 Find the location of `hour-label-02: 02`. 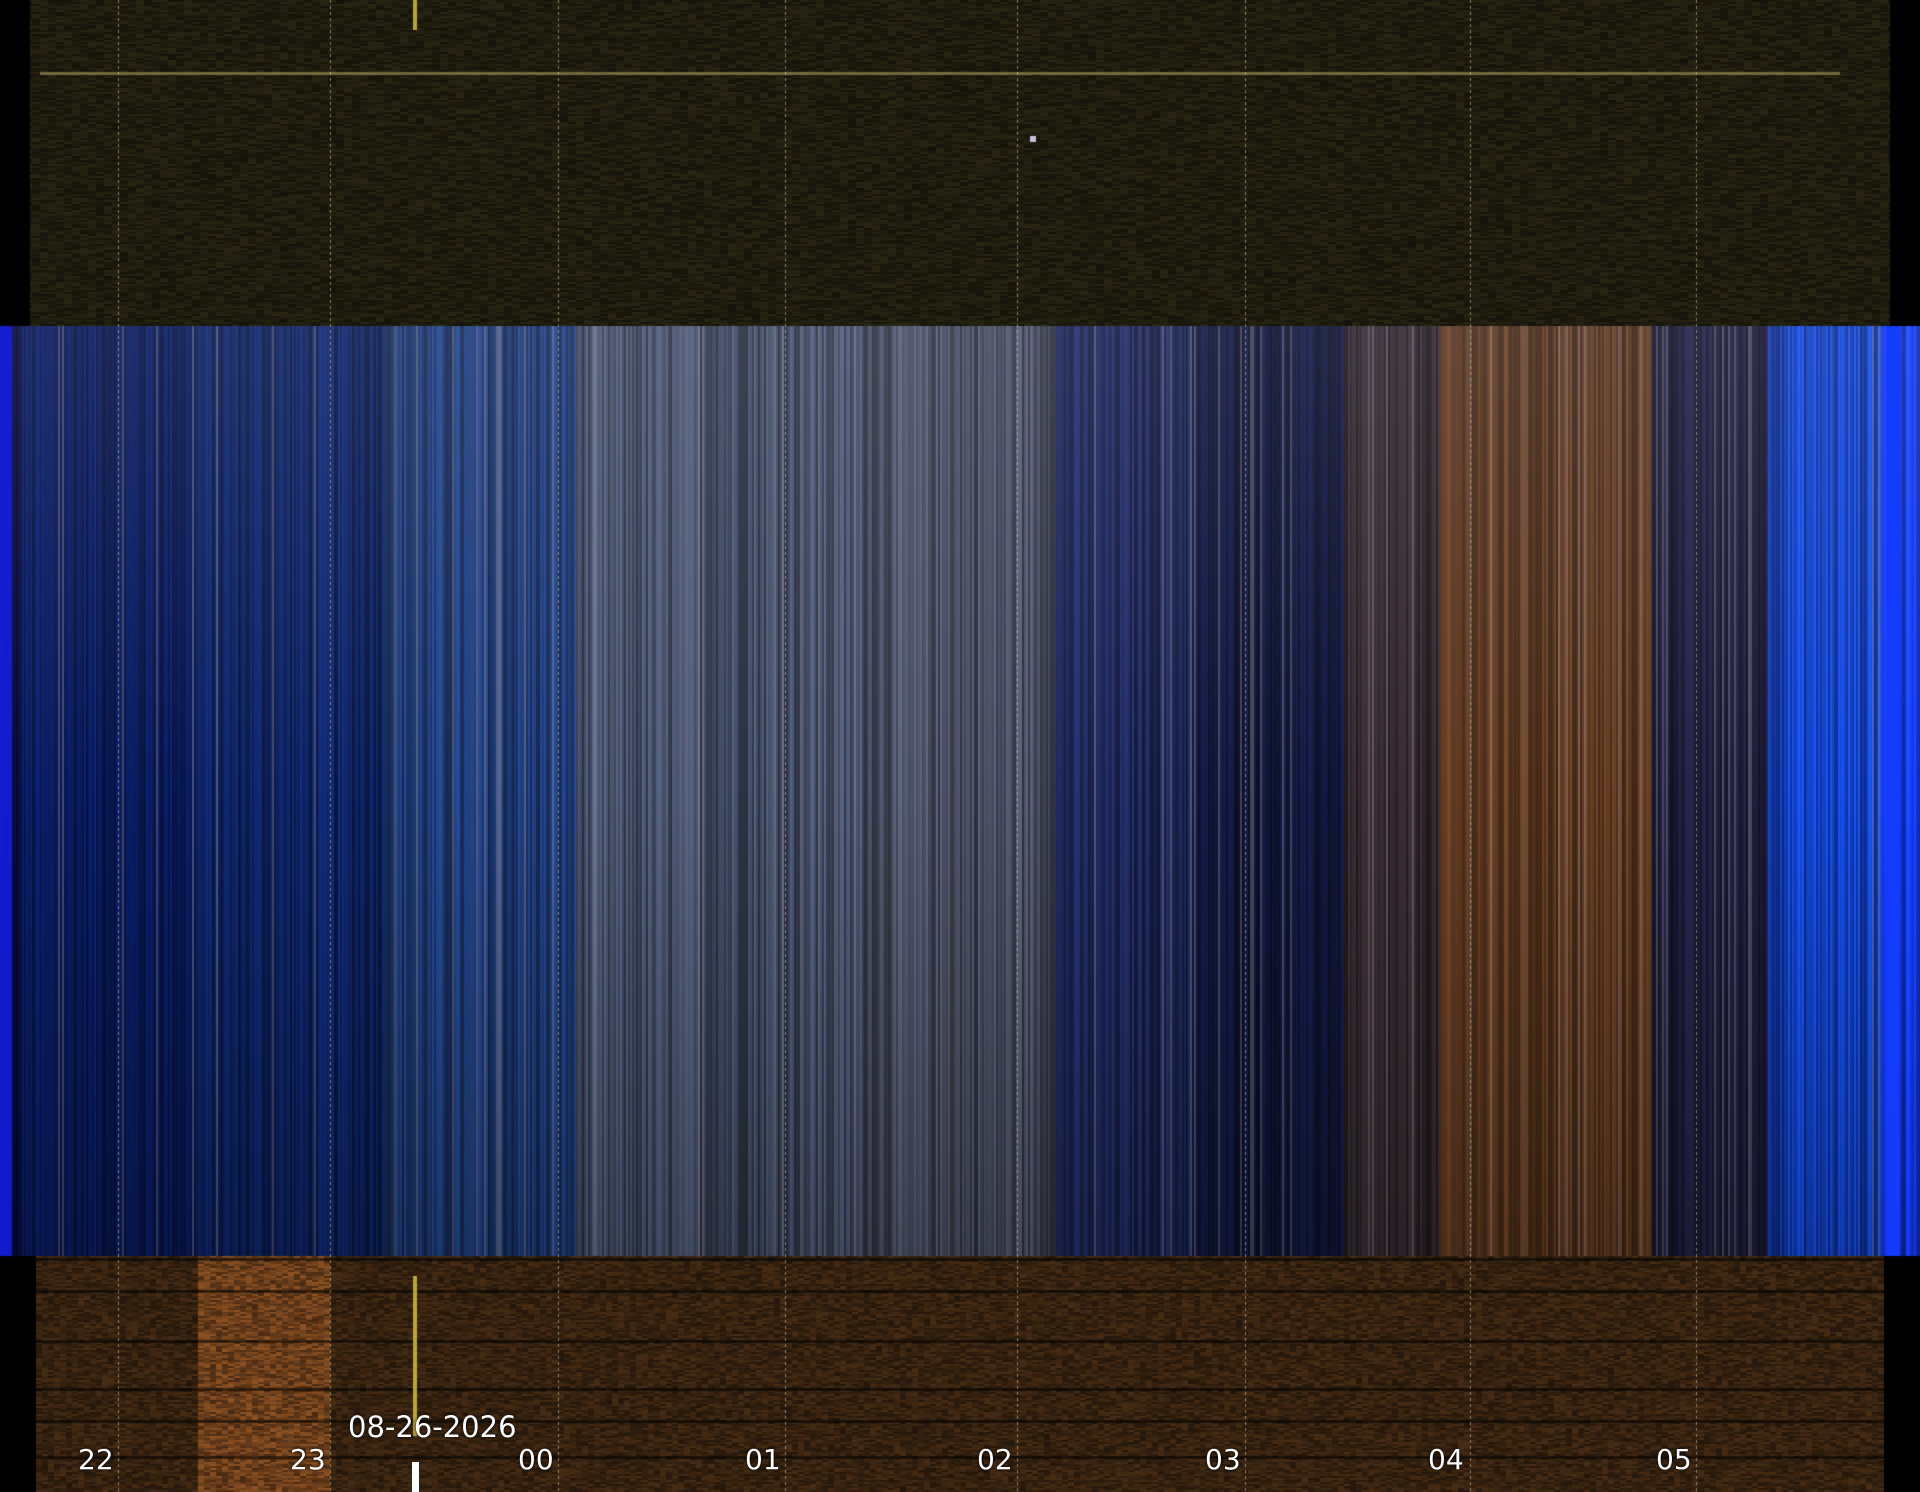

hour-label-02: 02 is located at coordinates (995, 1459).